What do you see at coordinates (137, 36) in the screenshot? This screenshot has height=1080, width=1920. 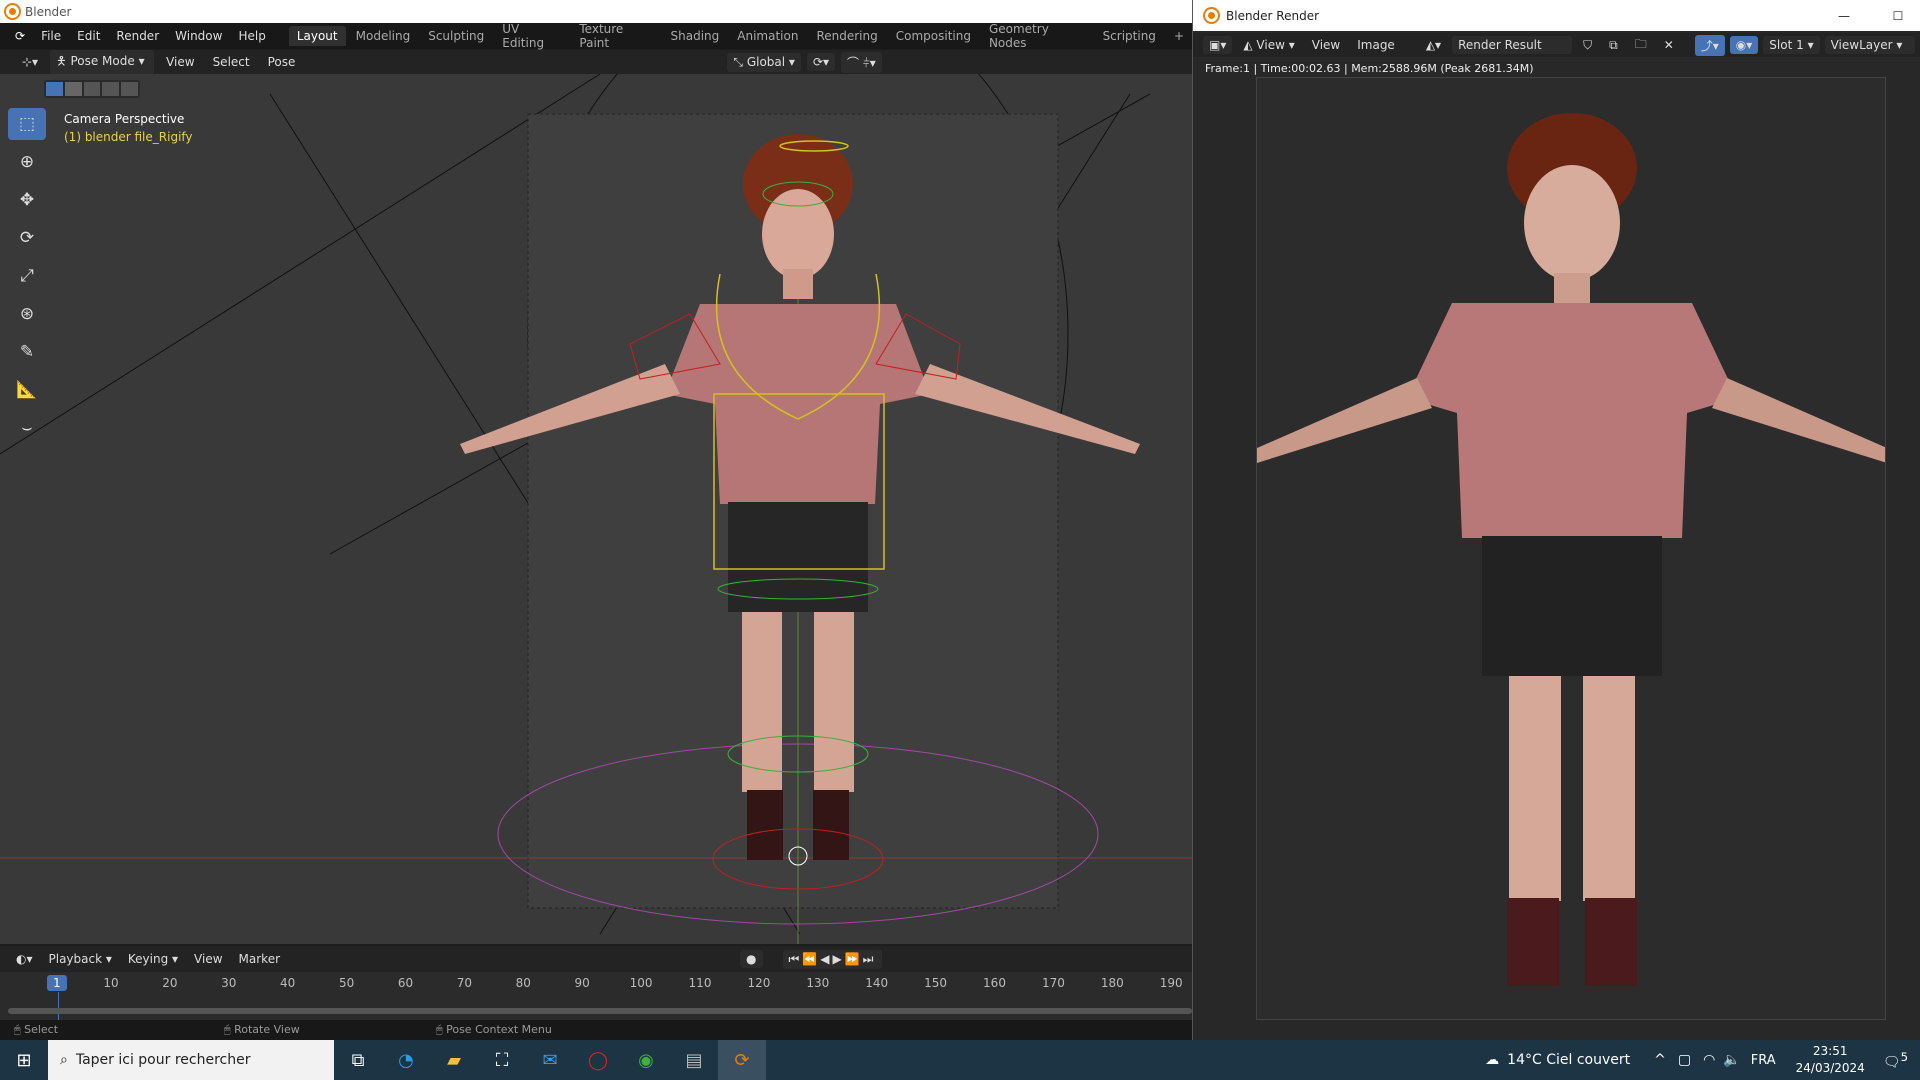 I see `menu-render: Render` at bounding box center [137, 36].